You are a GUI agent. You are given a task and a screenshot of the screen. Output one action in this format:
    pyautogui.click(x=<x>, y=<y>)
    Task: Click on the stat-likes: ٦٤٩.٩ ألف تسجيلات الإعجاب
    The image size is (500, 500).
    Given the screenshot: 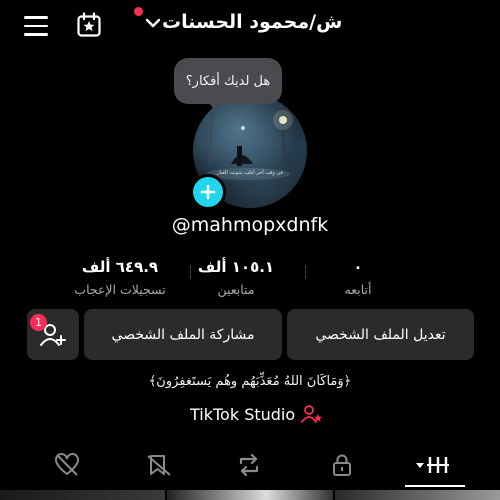 What is the action you would take?
    pyautogui.click(x=120, y=277)
    